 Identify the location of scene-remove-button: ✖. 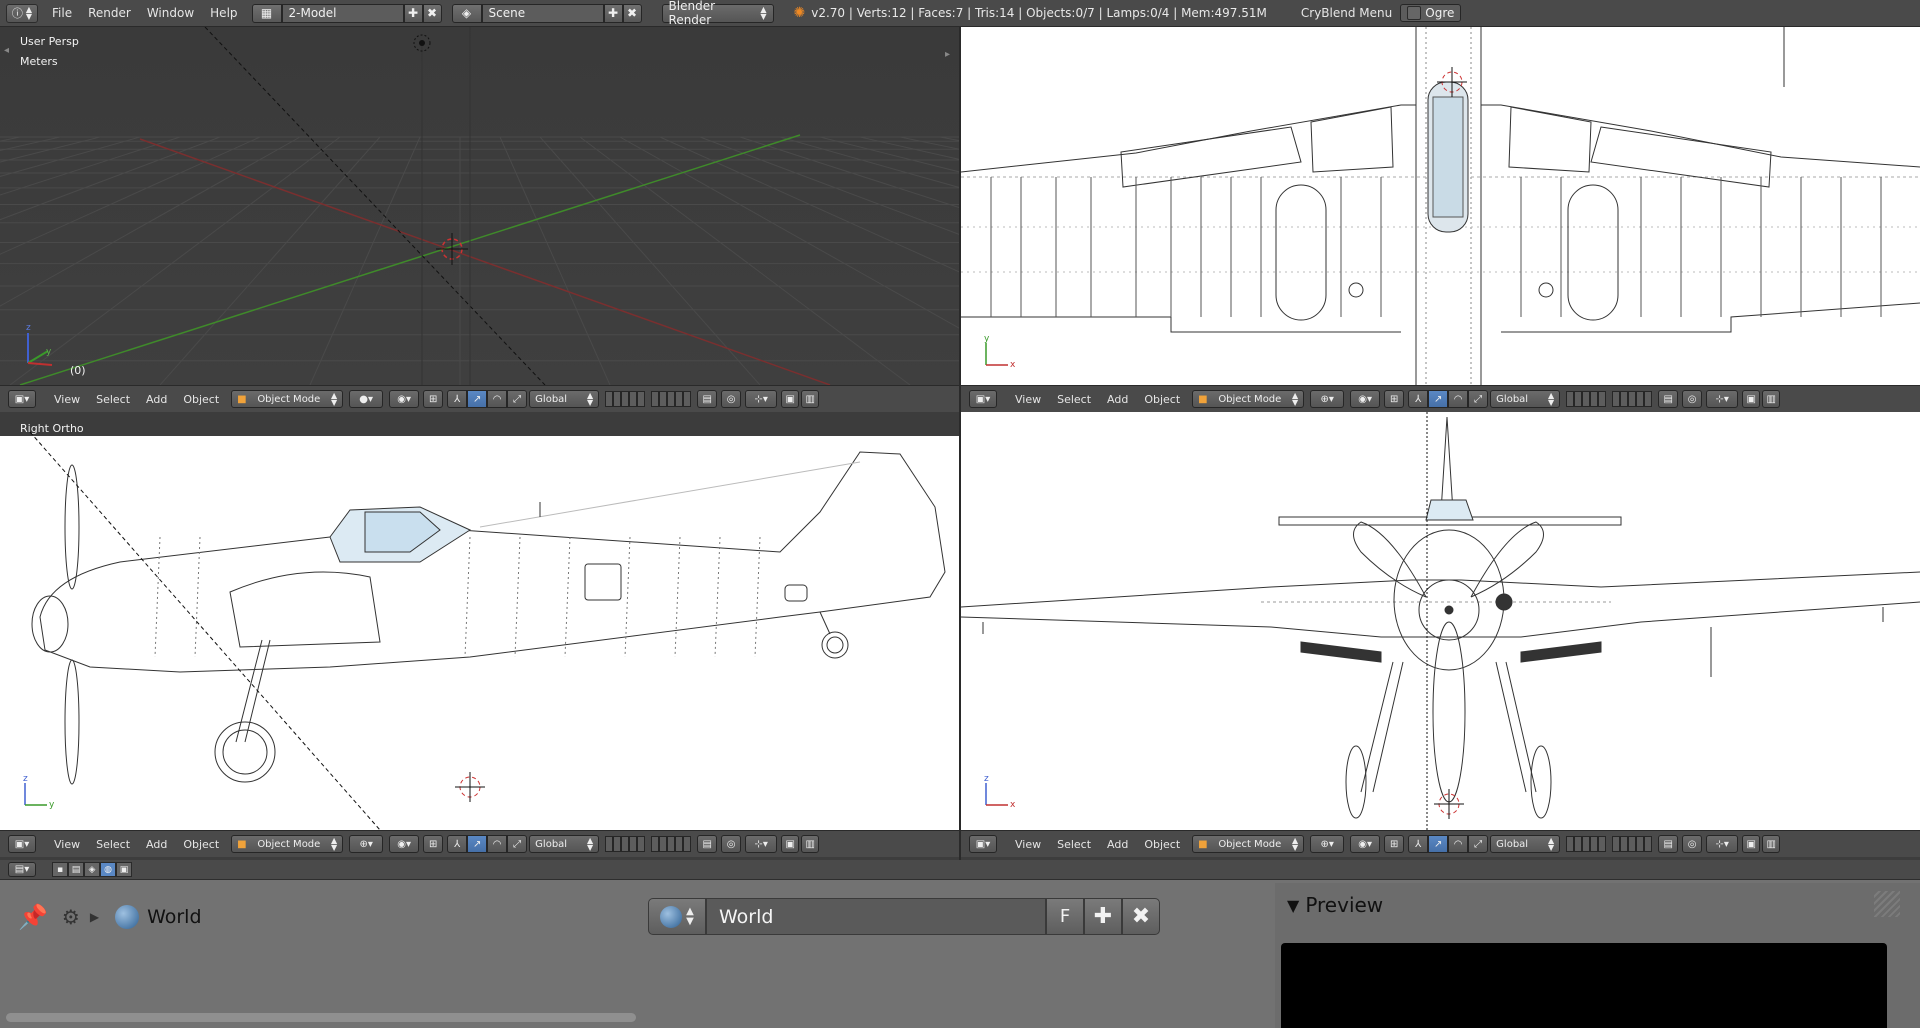
(632, 13).